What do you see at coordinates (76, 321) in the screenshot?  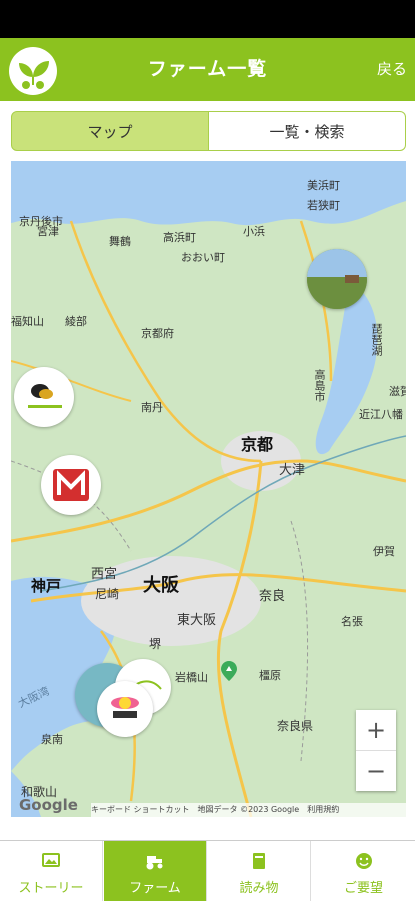 I see `map-label-ayabe: 綾部` at bounding box center [76, 321].